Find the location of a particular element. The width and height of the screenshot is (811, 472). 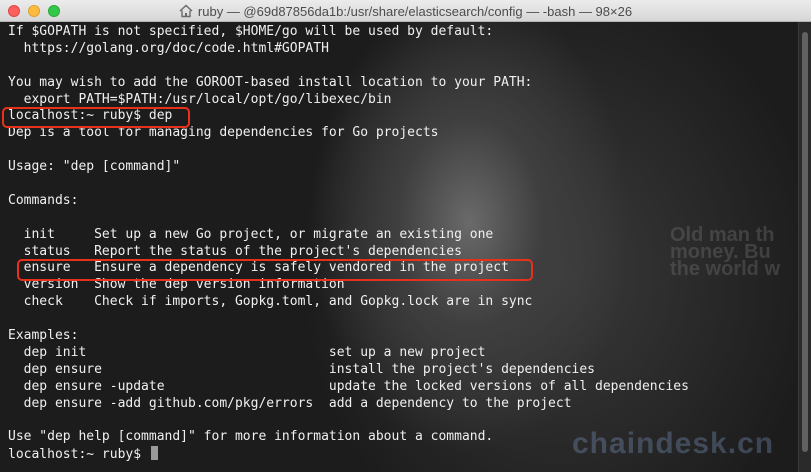

vertical-scrollbar is located at coordinates (804, 247).